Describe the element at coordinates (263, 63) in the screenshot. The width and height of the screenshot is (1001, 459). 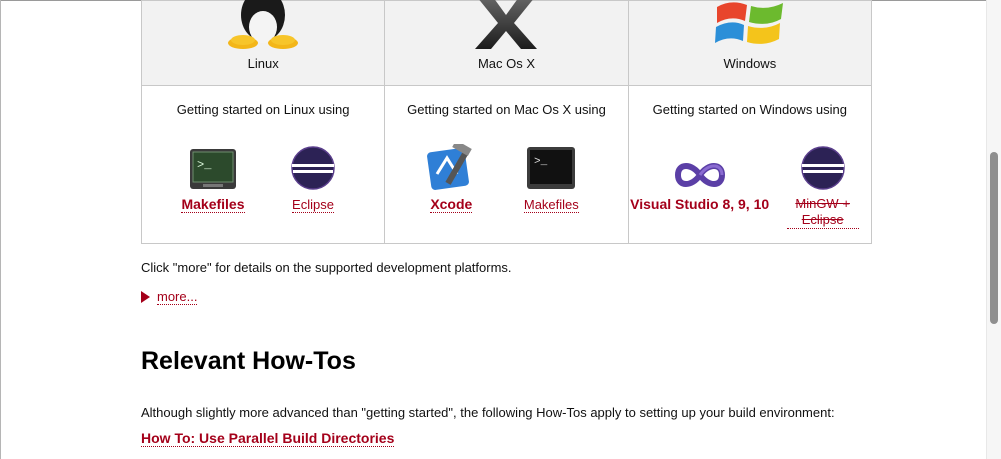
I see `os-name-linux: Linux` at that location.